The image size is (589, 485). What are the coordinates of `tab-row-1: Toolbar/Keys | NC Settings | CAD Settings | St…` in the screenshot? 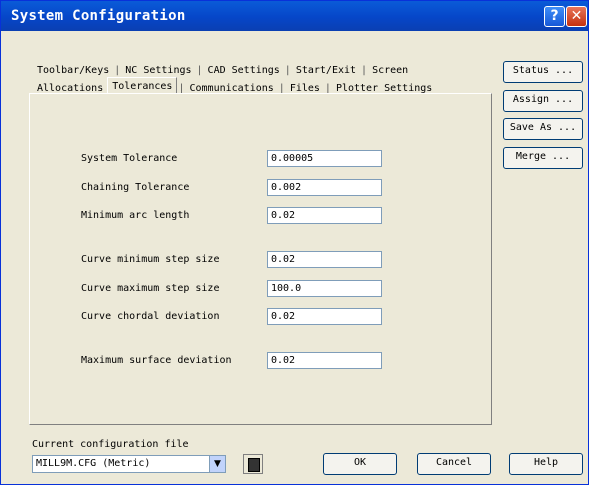 It's located at (222, 70).